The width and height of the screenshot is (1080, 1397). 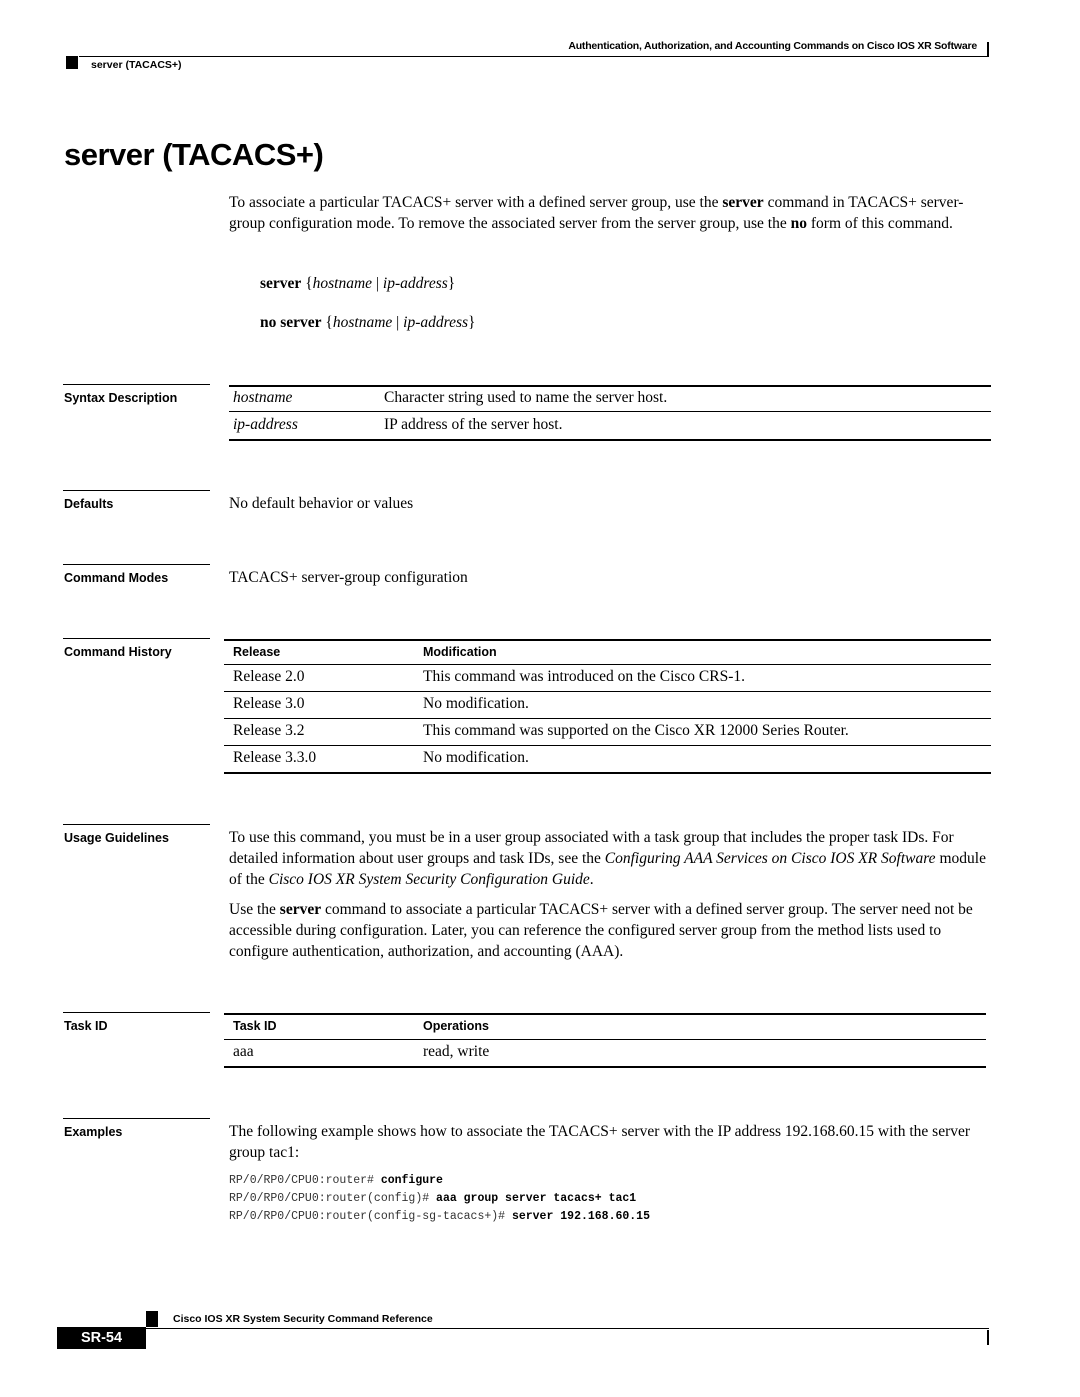 I want to click on header-block-marker, so click(x=72, y=62).